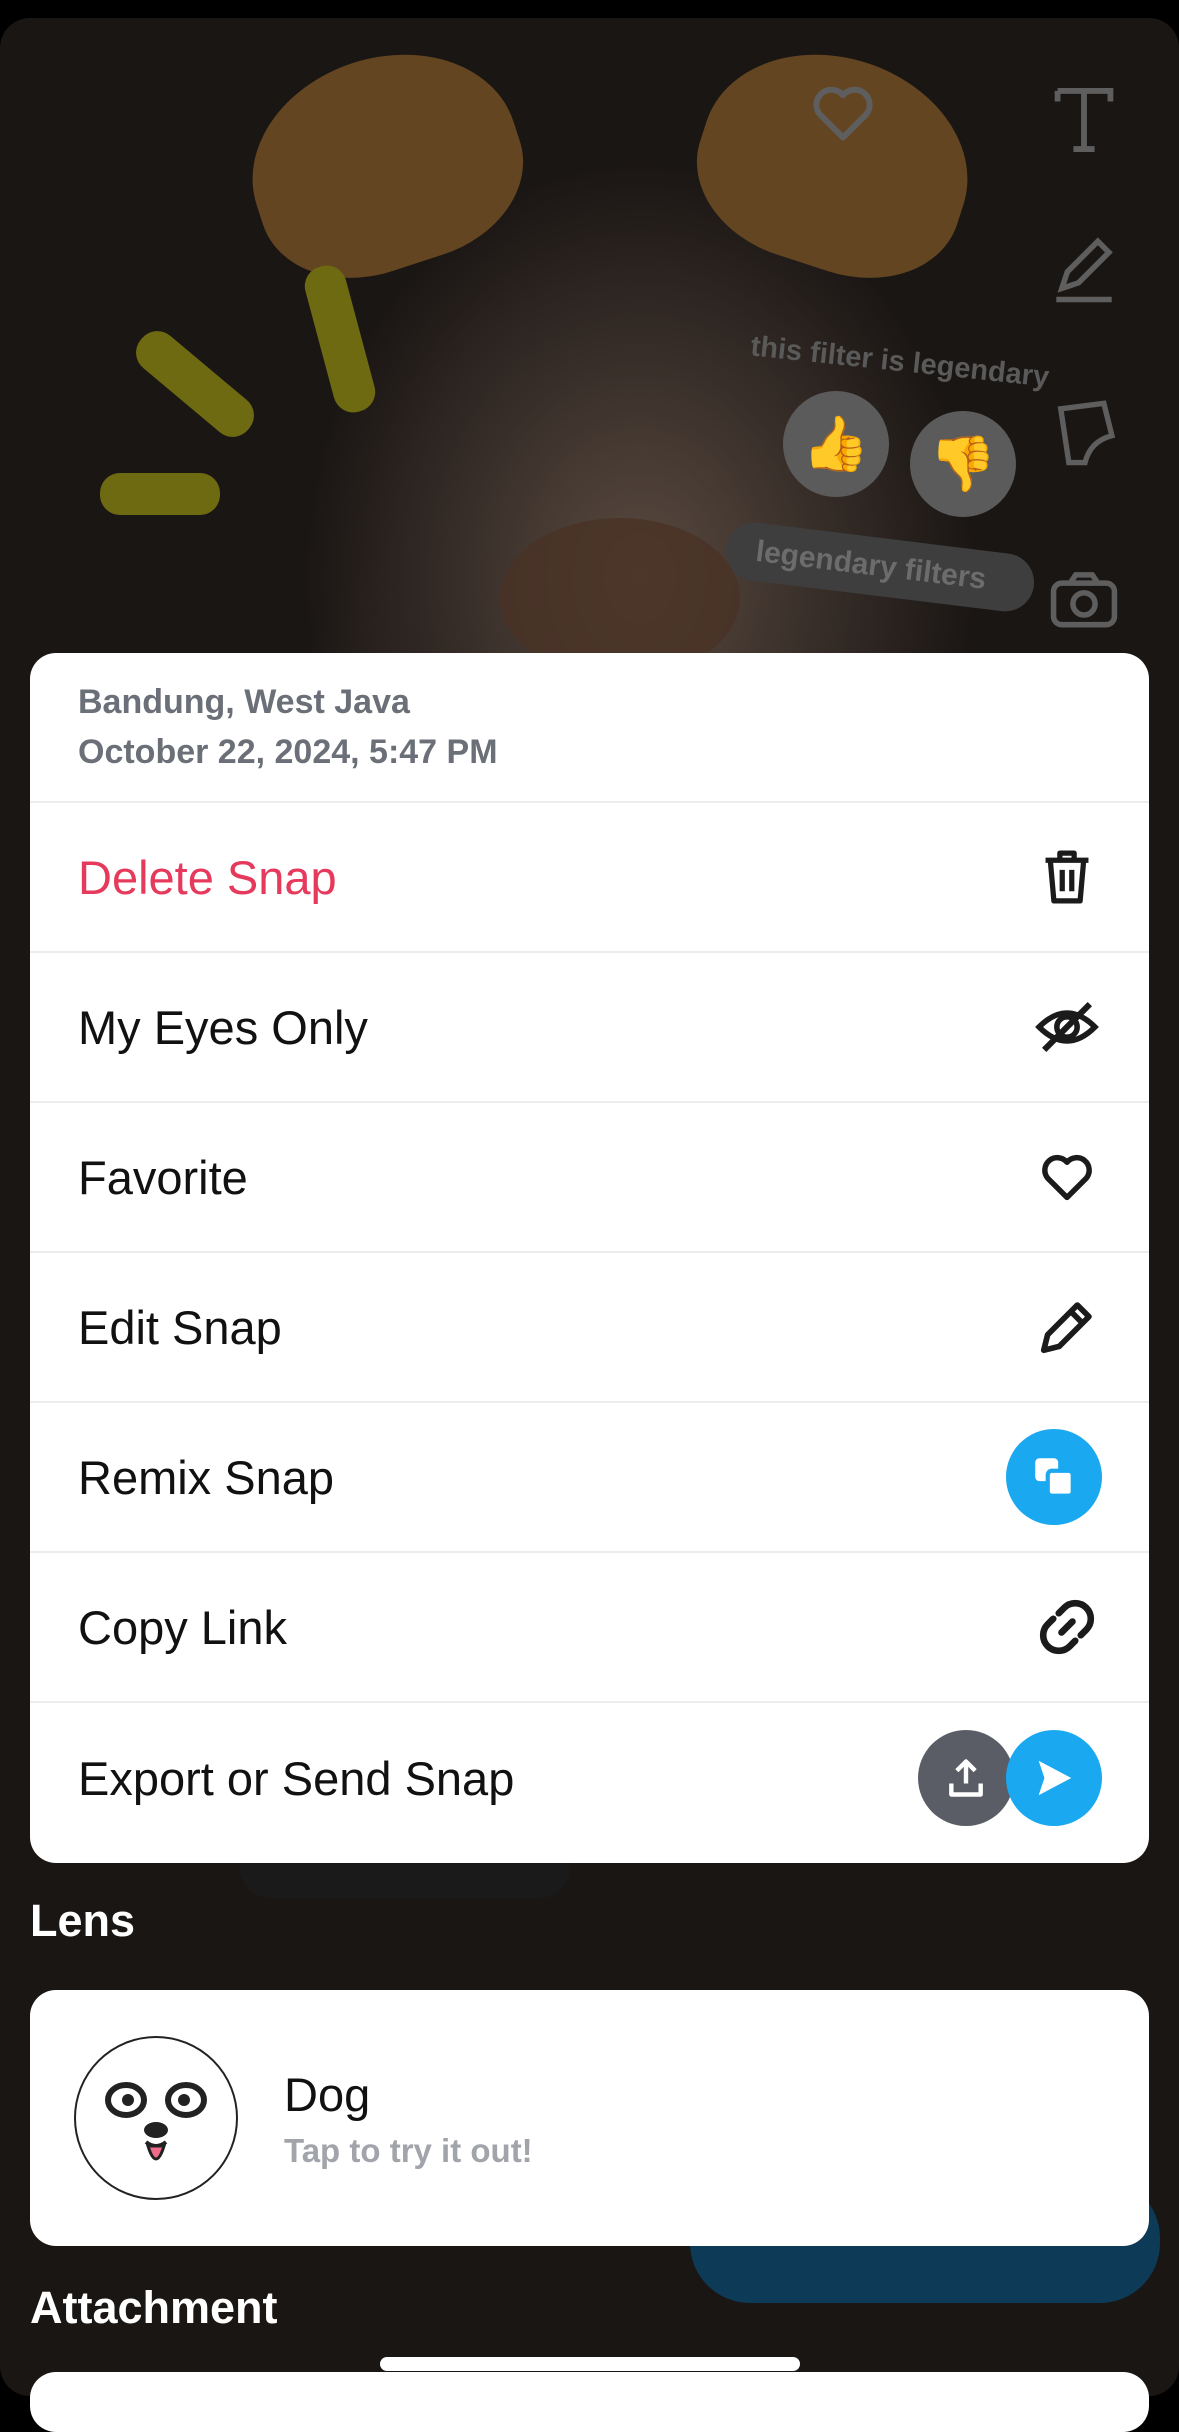 This screenshot has width=1179, height=2432. Describe the element at coordinates (836, 444) in the screenshot. I see `thumbs-up-button: 👍` at that location.